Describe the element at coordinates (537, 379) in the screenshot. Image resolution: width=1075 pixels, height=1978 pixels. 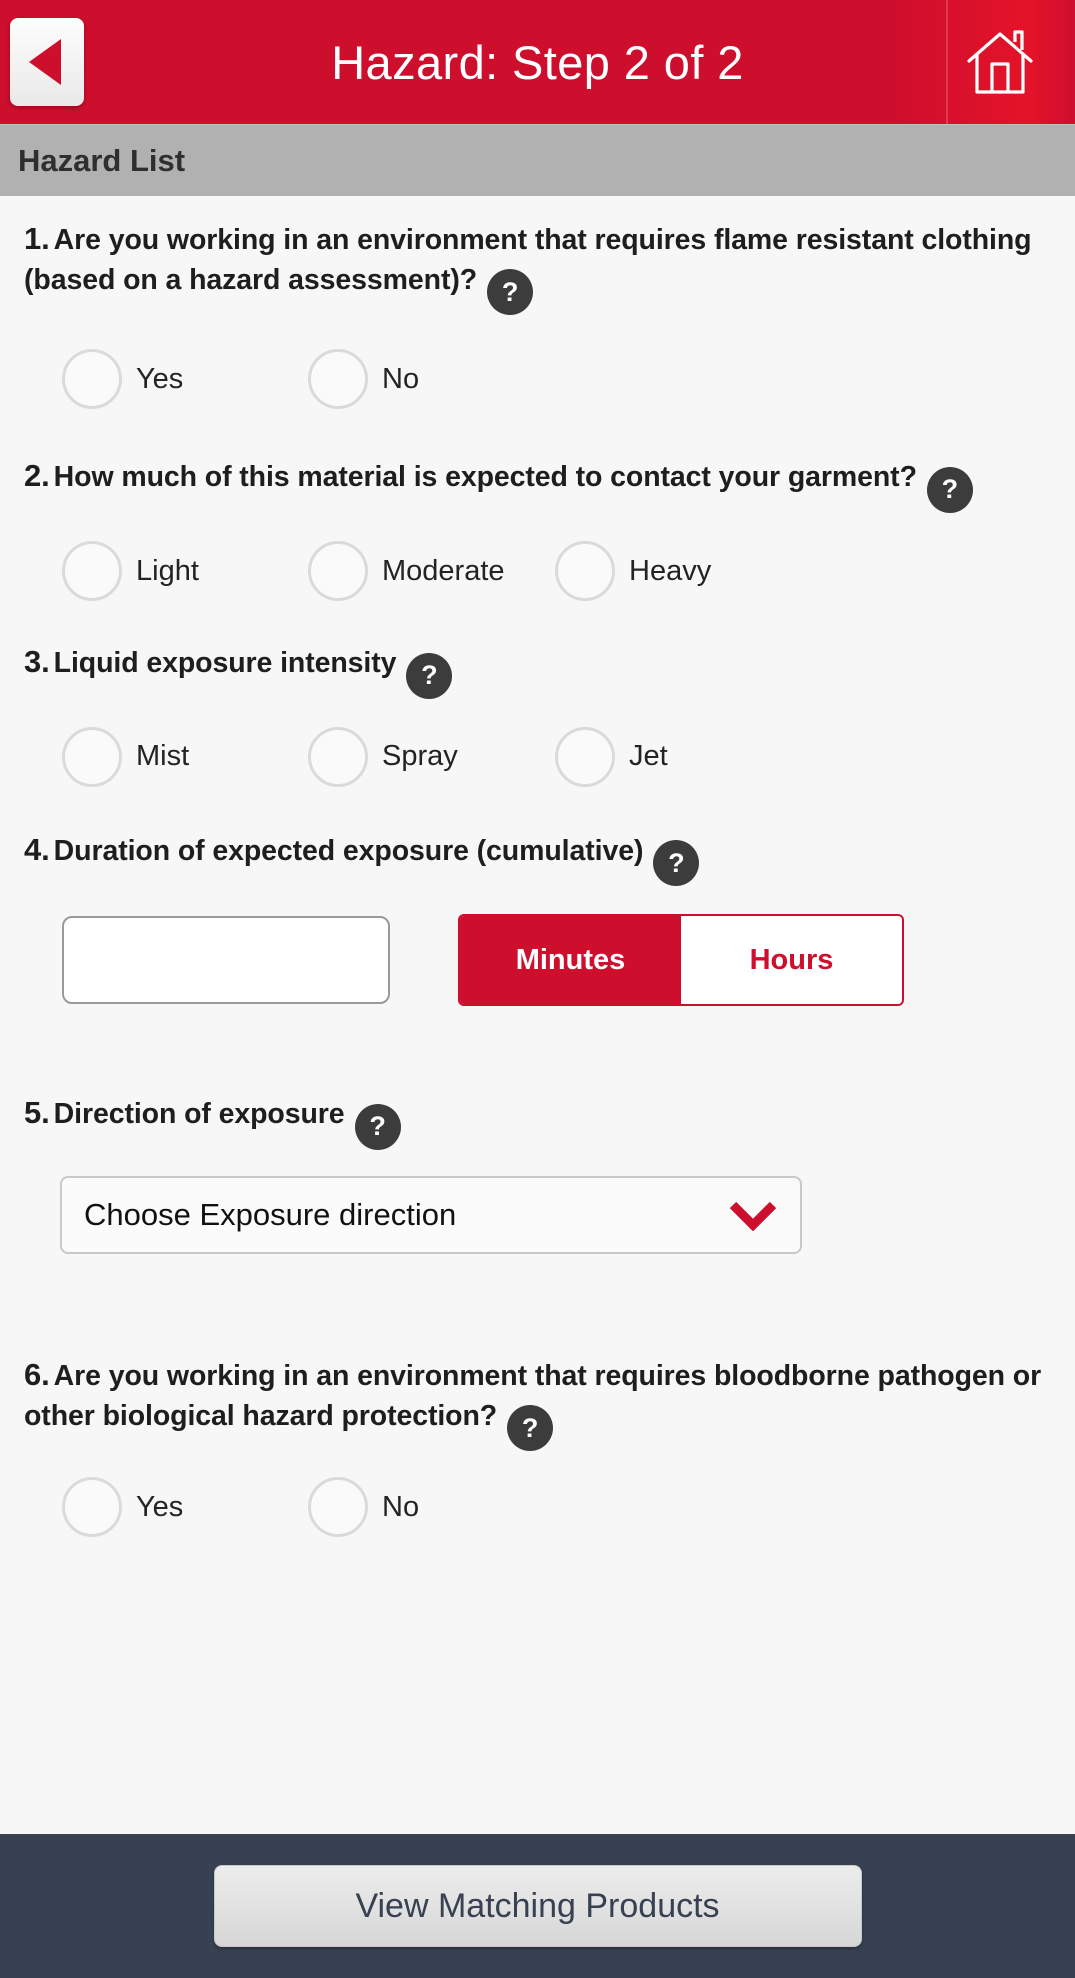
I see `question-1-options: Yes No` at that location.